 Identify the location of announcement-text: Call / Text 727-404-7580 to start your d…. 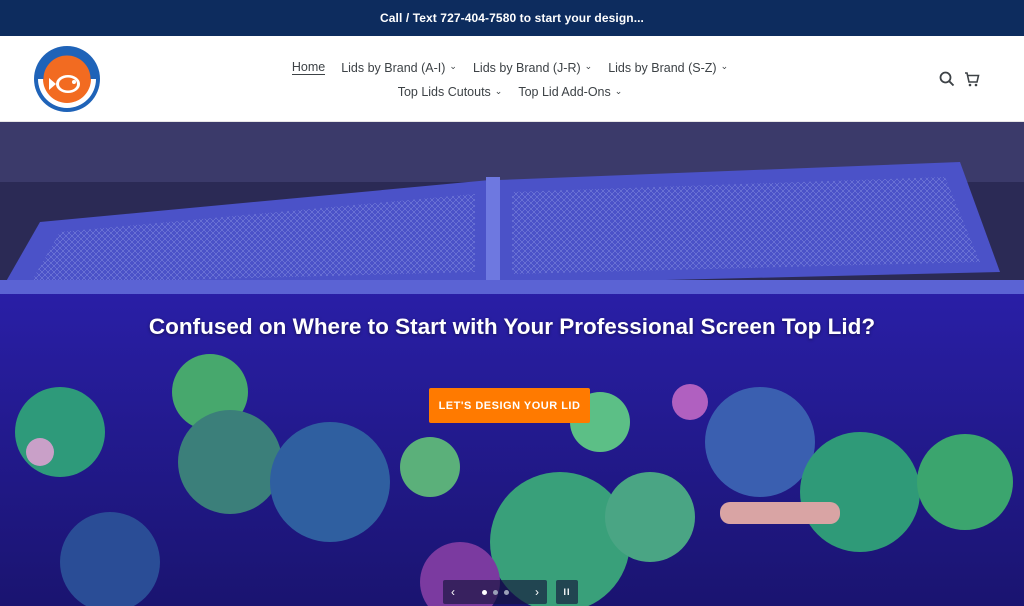
(511, 18).